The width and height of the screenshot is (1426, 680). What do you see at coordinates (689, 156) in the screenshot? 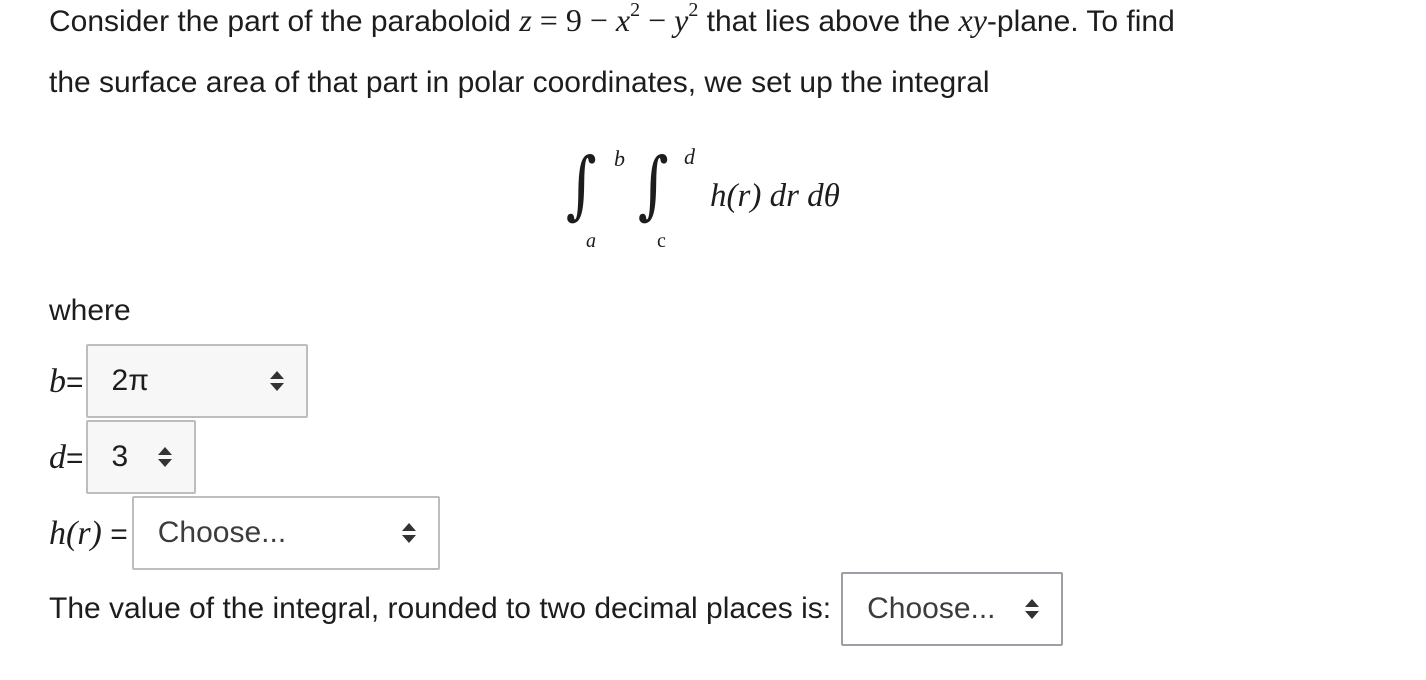
I see `inner-upper-limit: d` at bounding box center [689, 156].